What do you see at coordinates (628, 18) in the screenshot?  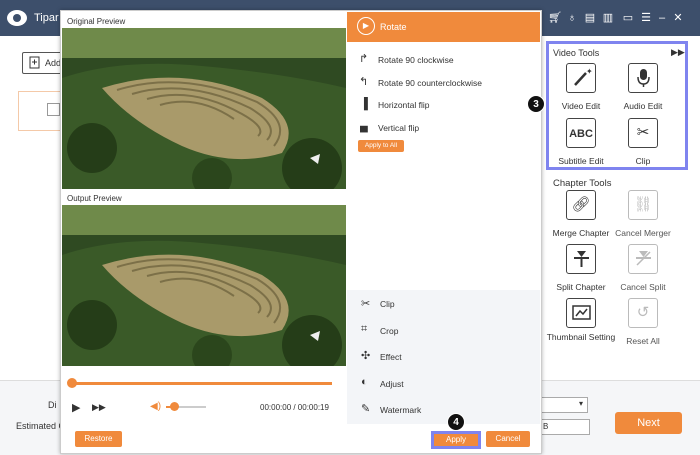 I see `feedback-icon: ▭` at bounding box center [628, 18].